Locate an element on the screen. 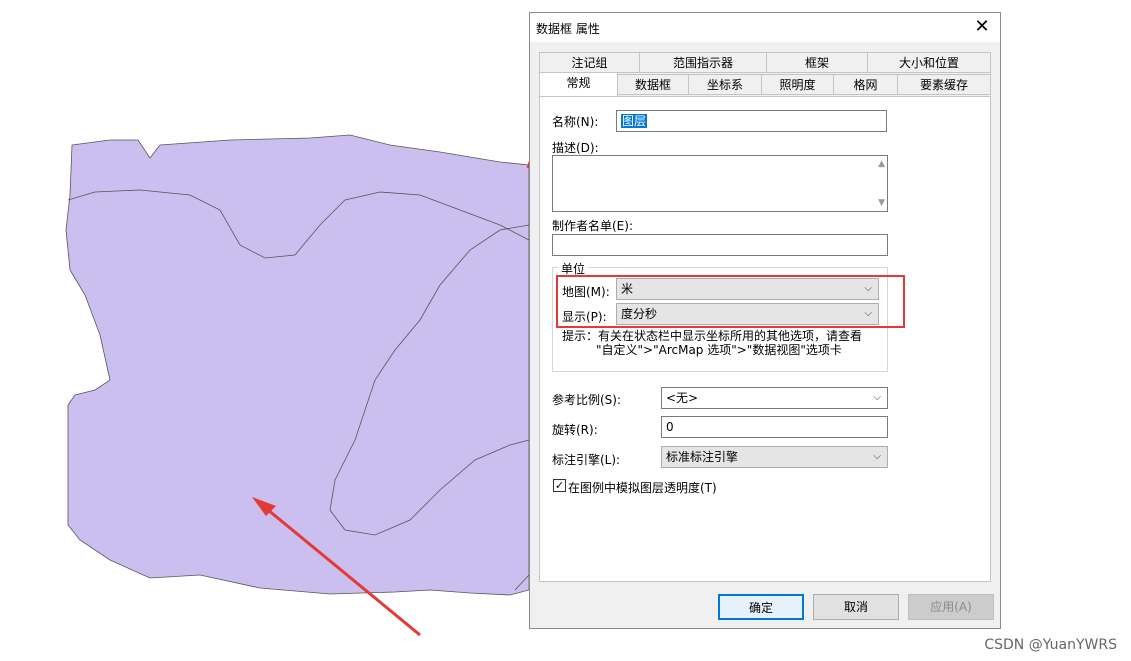 This screenshot has width=1131, height=661. tab-feature-cache: 要素缓存 is located at coordinates (944, 84).